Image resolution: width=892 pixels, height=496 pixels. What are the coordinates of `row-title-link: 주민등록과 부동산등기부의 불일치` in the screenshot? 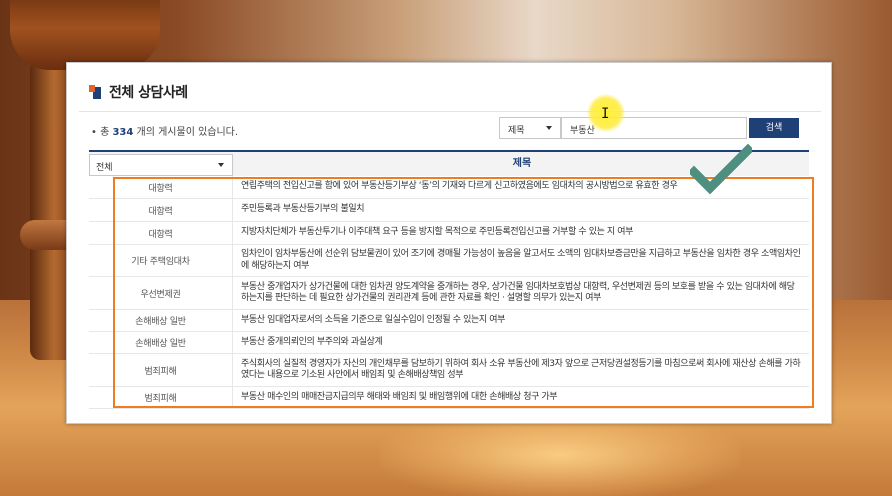 It's located at (521, 210).